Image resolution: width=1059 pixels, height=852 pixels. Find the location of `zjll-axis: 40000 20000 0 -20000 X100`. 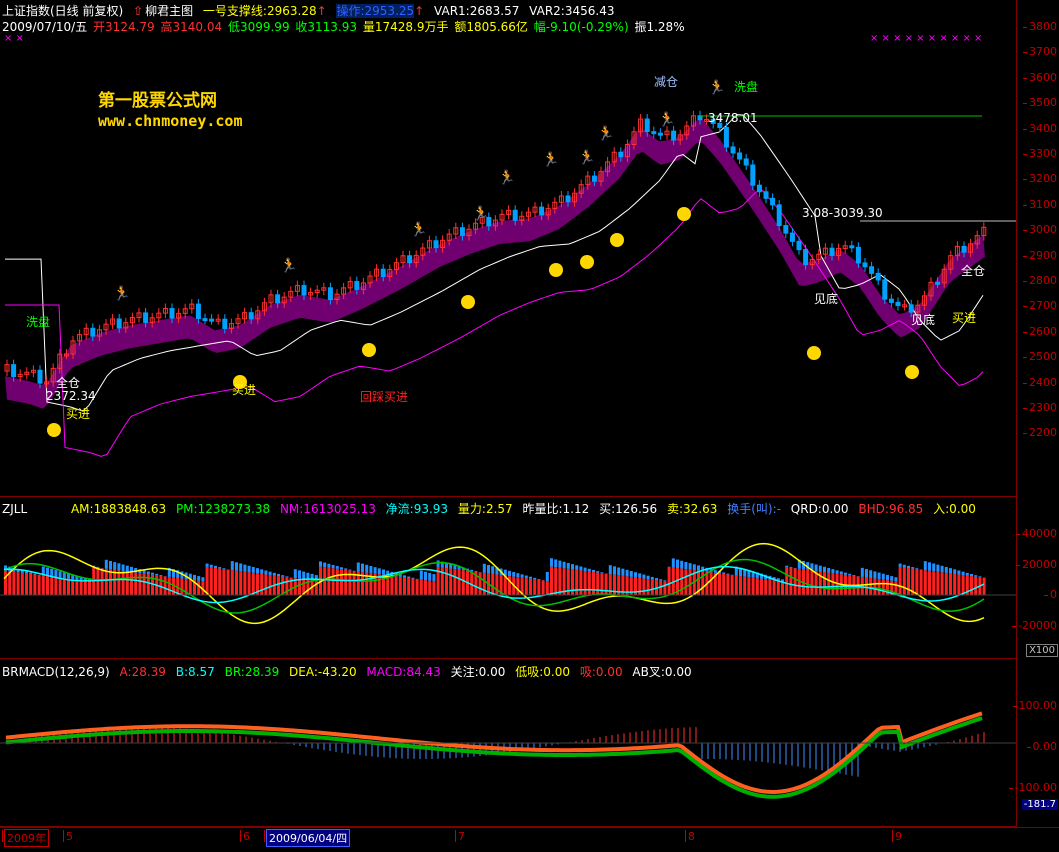

zjll-axis: 40000 20000 0 -20000 X100 is located at coordinates (1035, 578).